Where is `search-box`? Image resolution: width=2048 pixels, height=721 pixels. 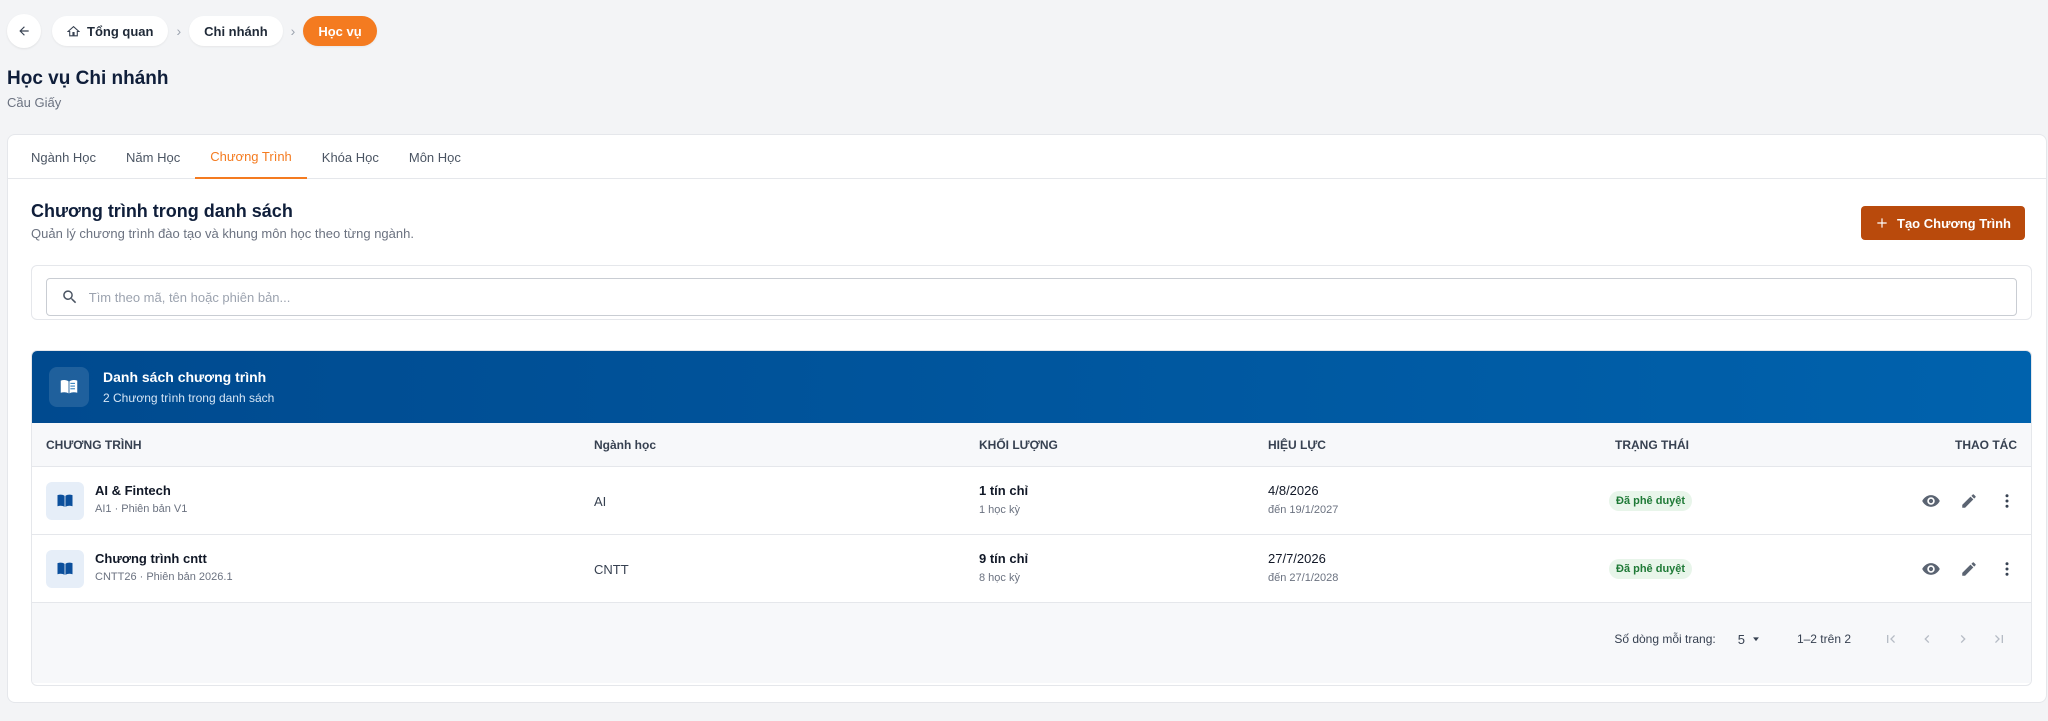 search-box is located at coordinates (1031, 297).